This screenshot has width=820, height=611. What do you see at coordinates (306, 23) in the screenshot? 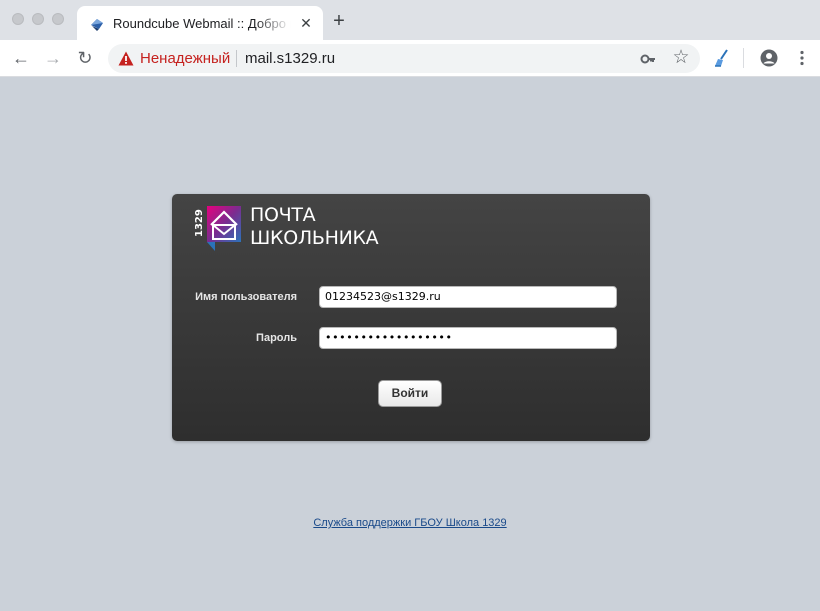
I see `tab-close-icon: ✕` at bounding box center [306, 23].